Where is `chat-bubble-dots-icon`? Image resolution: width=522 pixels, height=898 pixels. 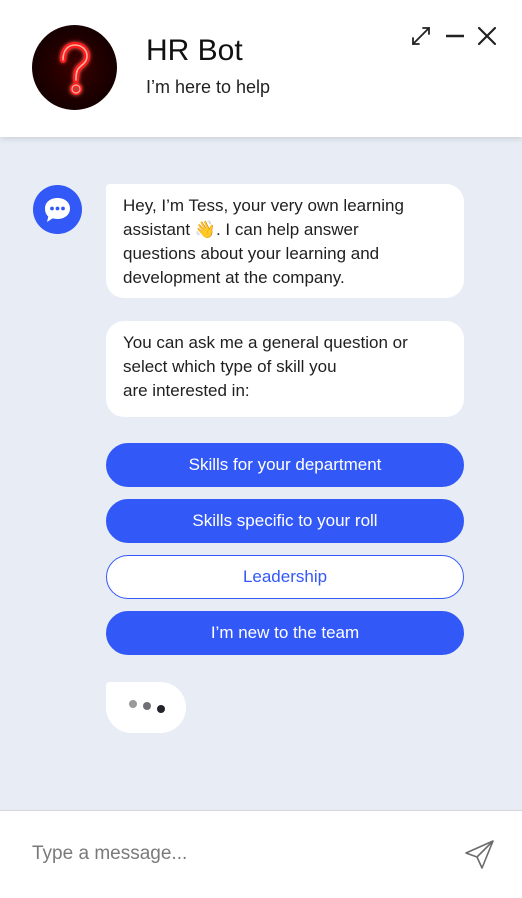 chat-bubble-dots-icon is located at coordinates (57, 210).